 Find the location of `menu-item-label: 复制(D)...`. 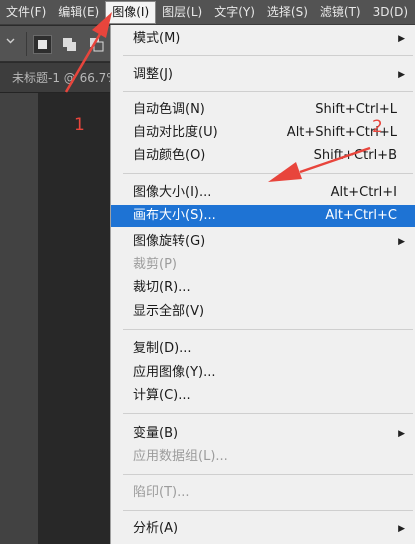

menu-item-label: 复制(D)... is located at coordinates (162, 348).